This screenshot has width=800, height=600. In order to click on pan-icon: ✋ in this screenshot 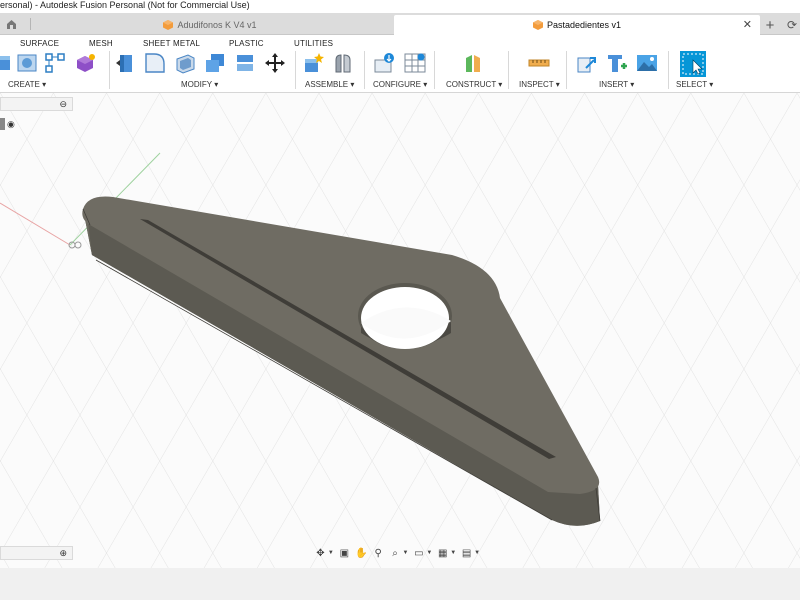, I will do `click(361, 553)`.